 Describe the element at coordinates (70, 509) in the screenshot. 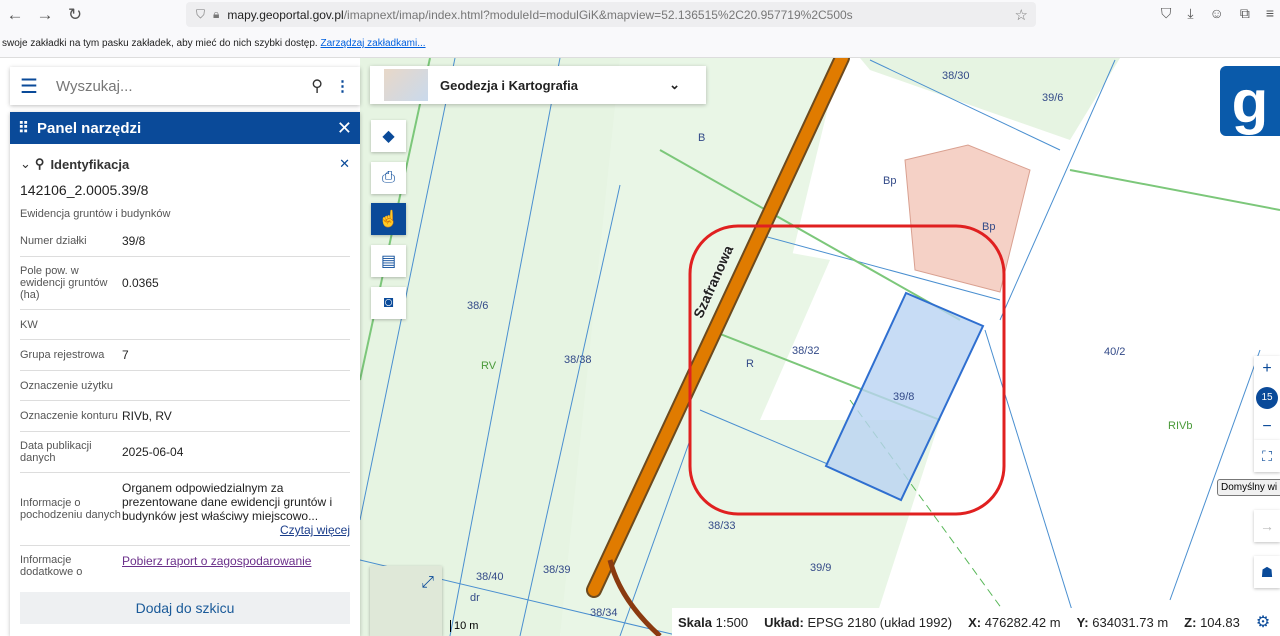

I see `row-label: Informacje o pochodzeniu danych` at that location.